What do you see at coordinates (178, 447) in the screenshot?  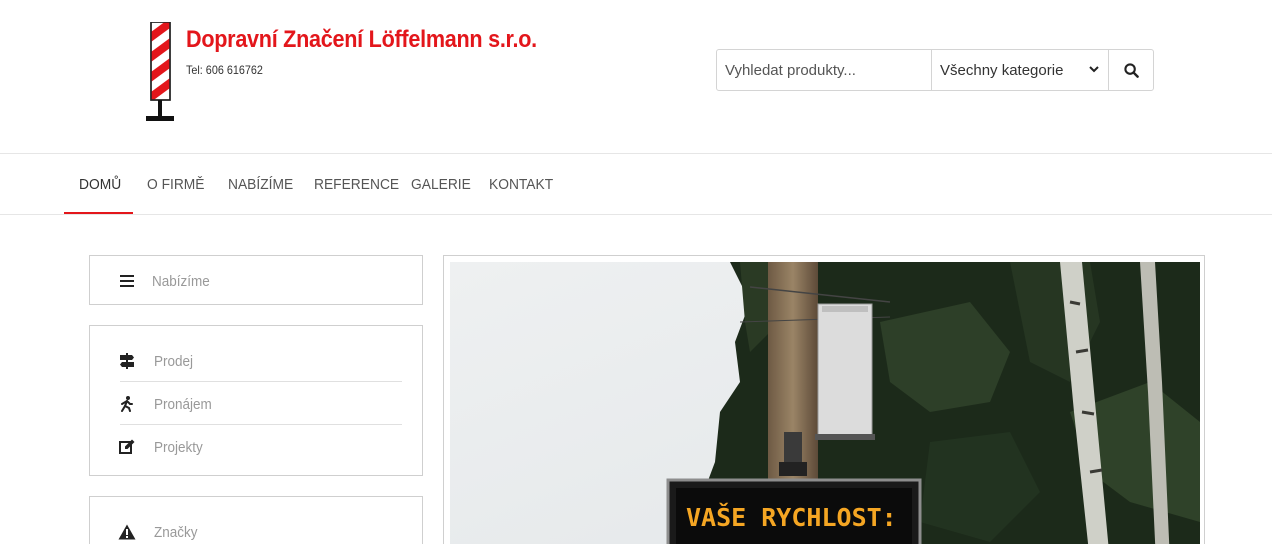 I see `sidebar-item-label: Projekty` at bounding box center [178, 447].